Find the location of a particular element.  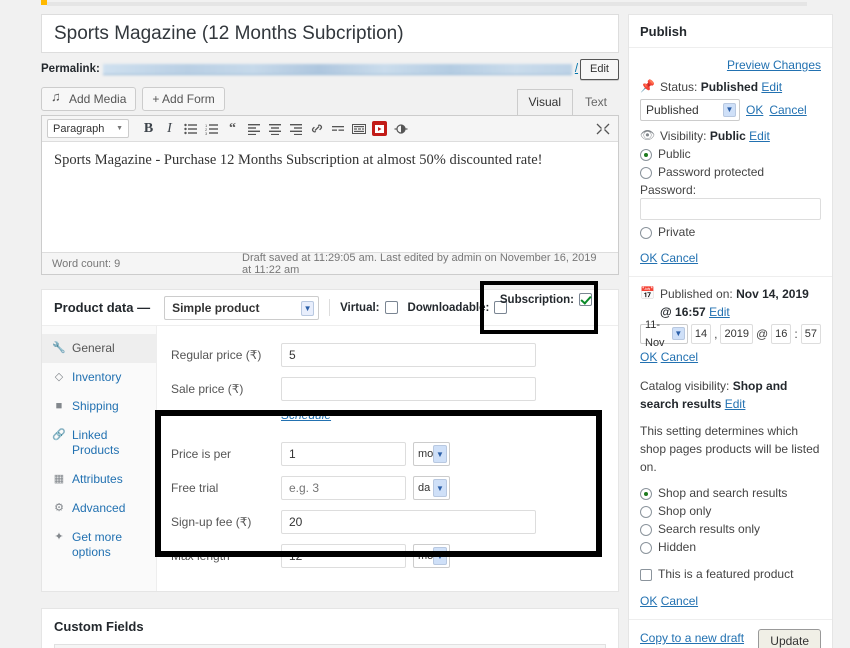

catalog-option-shop-and-search: Shop and search results is located at coordinates (730, 493).